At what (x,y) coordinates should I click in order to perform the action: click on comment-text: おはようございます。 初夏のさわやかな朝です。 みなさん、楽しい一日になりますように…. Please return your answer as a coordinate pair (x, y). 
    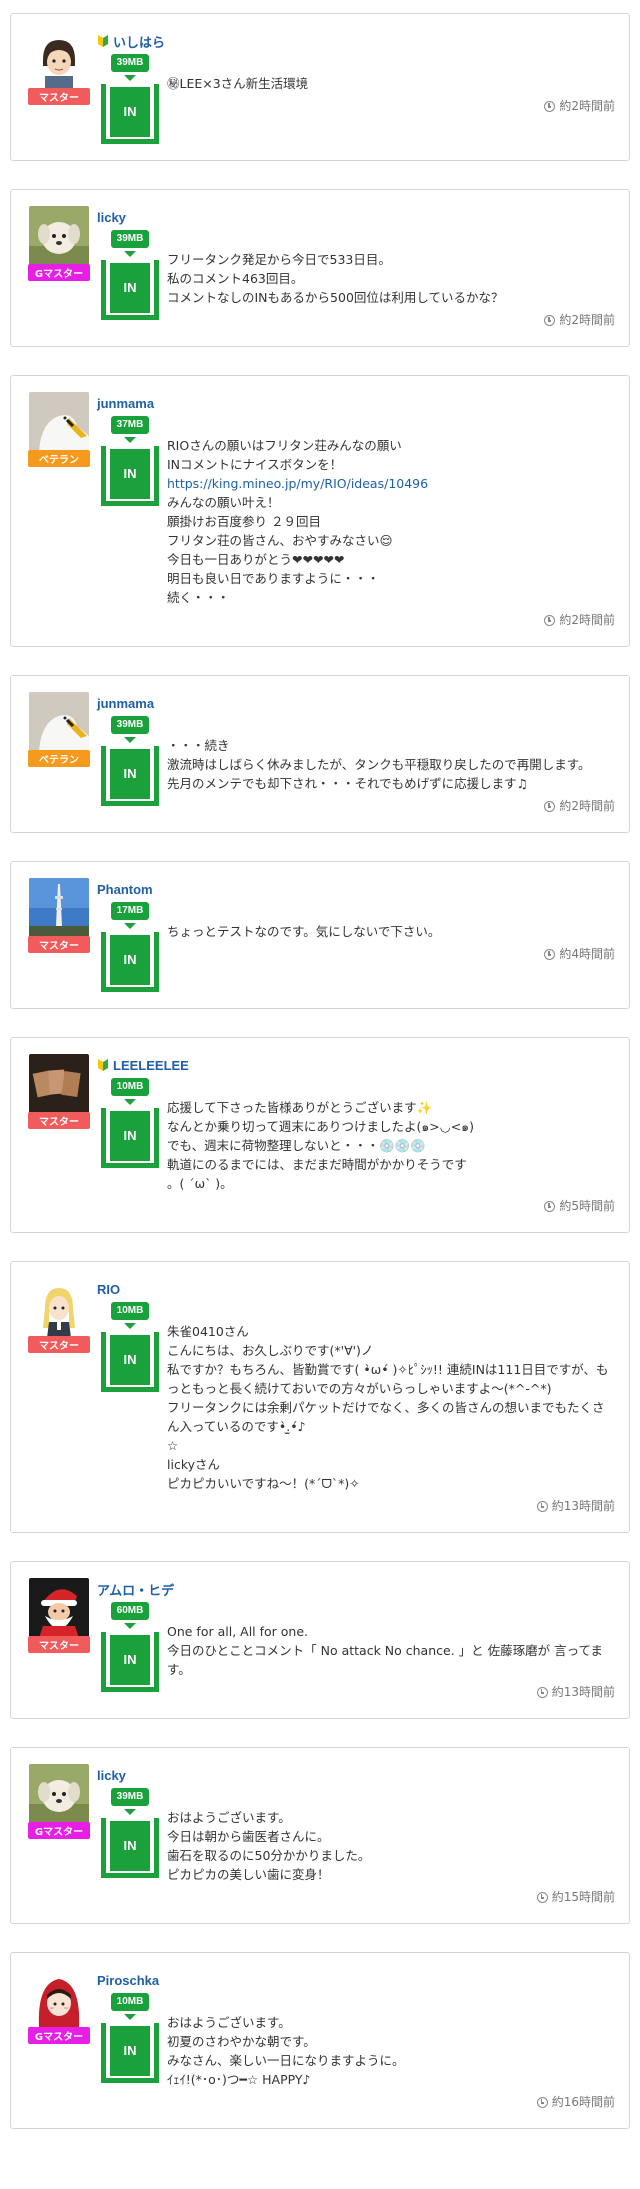
    Looking at the image, I should click on (389, 2052).